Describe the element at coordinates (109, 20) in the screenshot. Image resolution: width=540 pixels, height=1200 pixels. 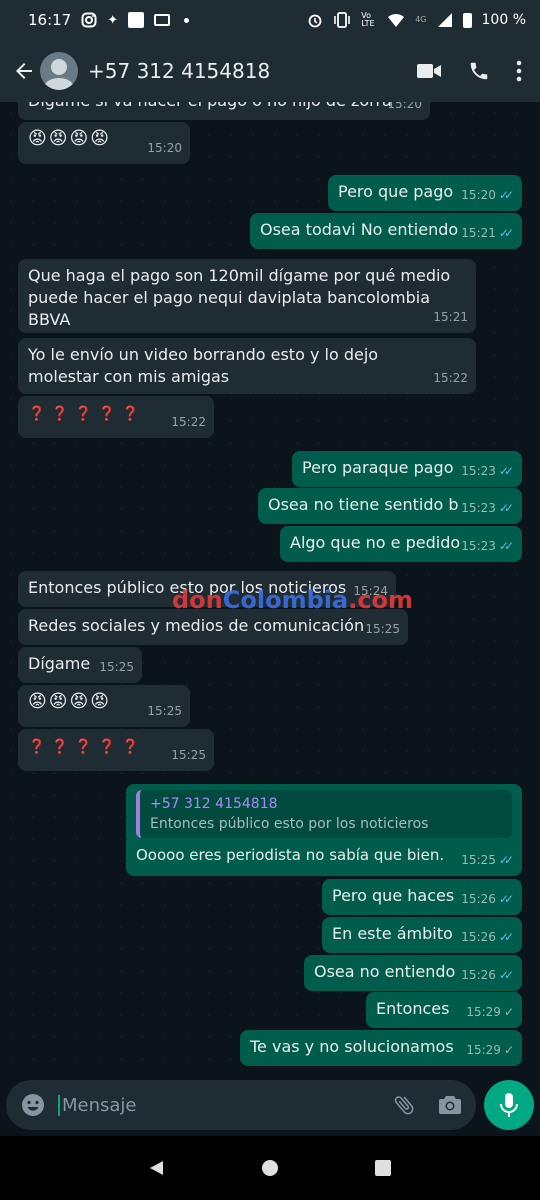
I see `status-left: 16:17 ✦` at that location.